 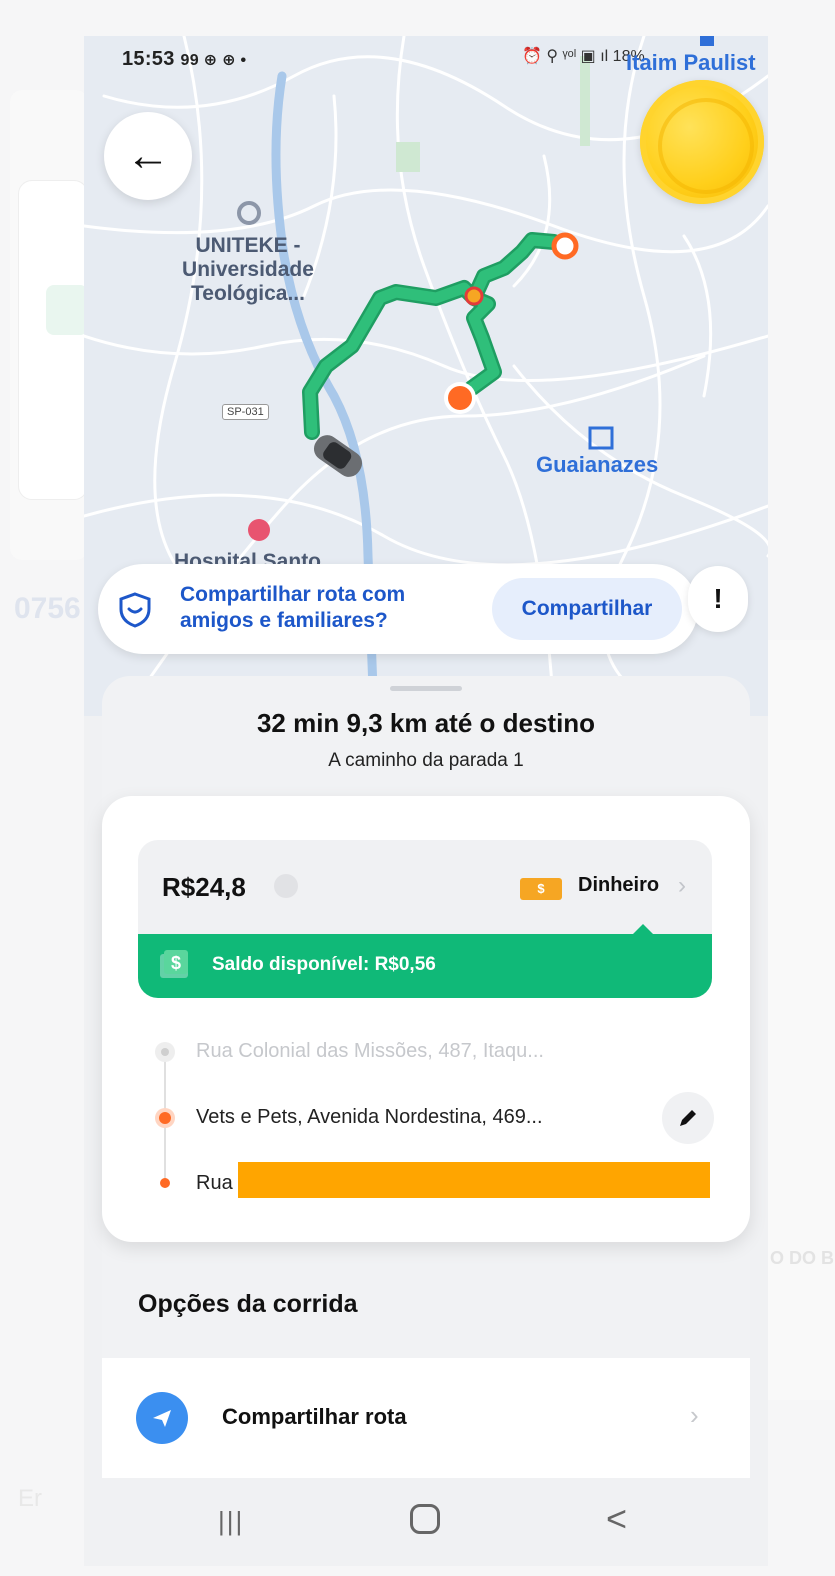 I want to click on system-nav-bar: ||| <, so click(x=426, y=1522).